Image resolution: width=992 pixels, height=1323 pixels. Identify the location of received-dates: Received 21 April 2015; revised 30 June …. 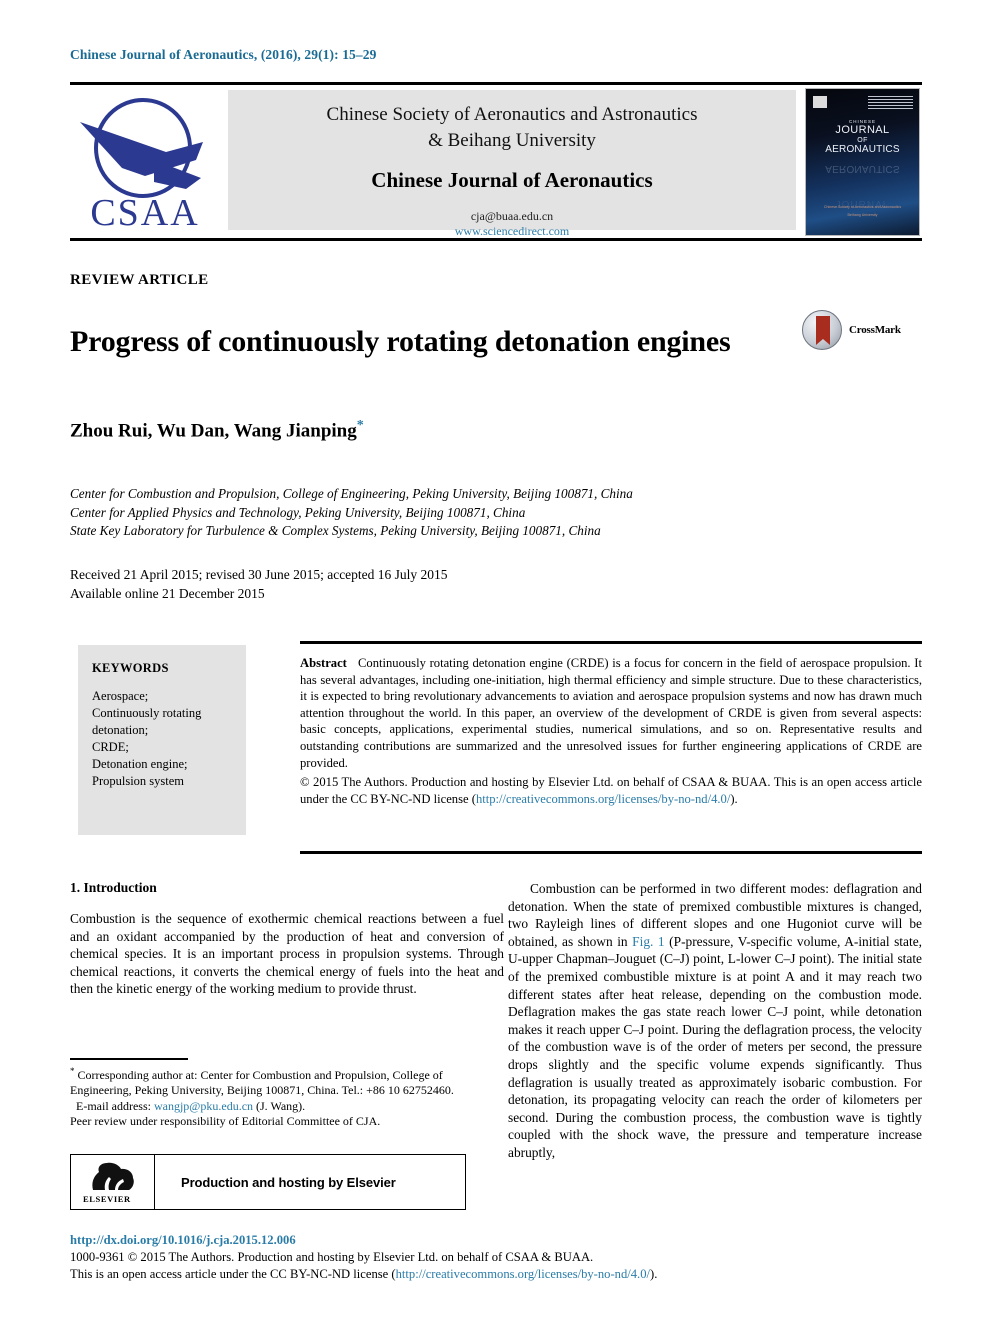
(259, 574).